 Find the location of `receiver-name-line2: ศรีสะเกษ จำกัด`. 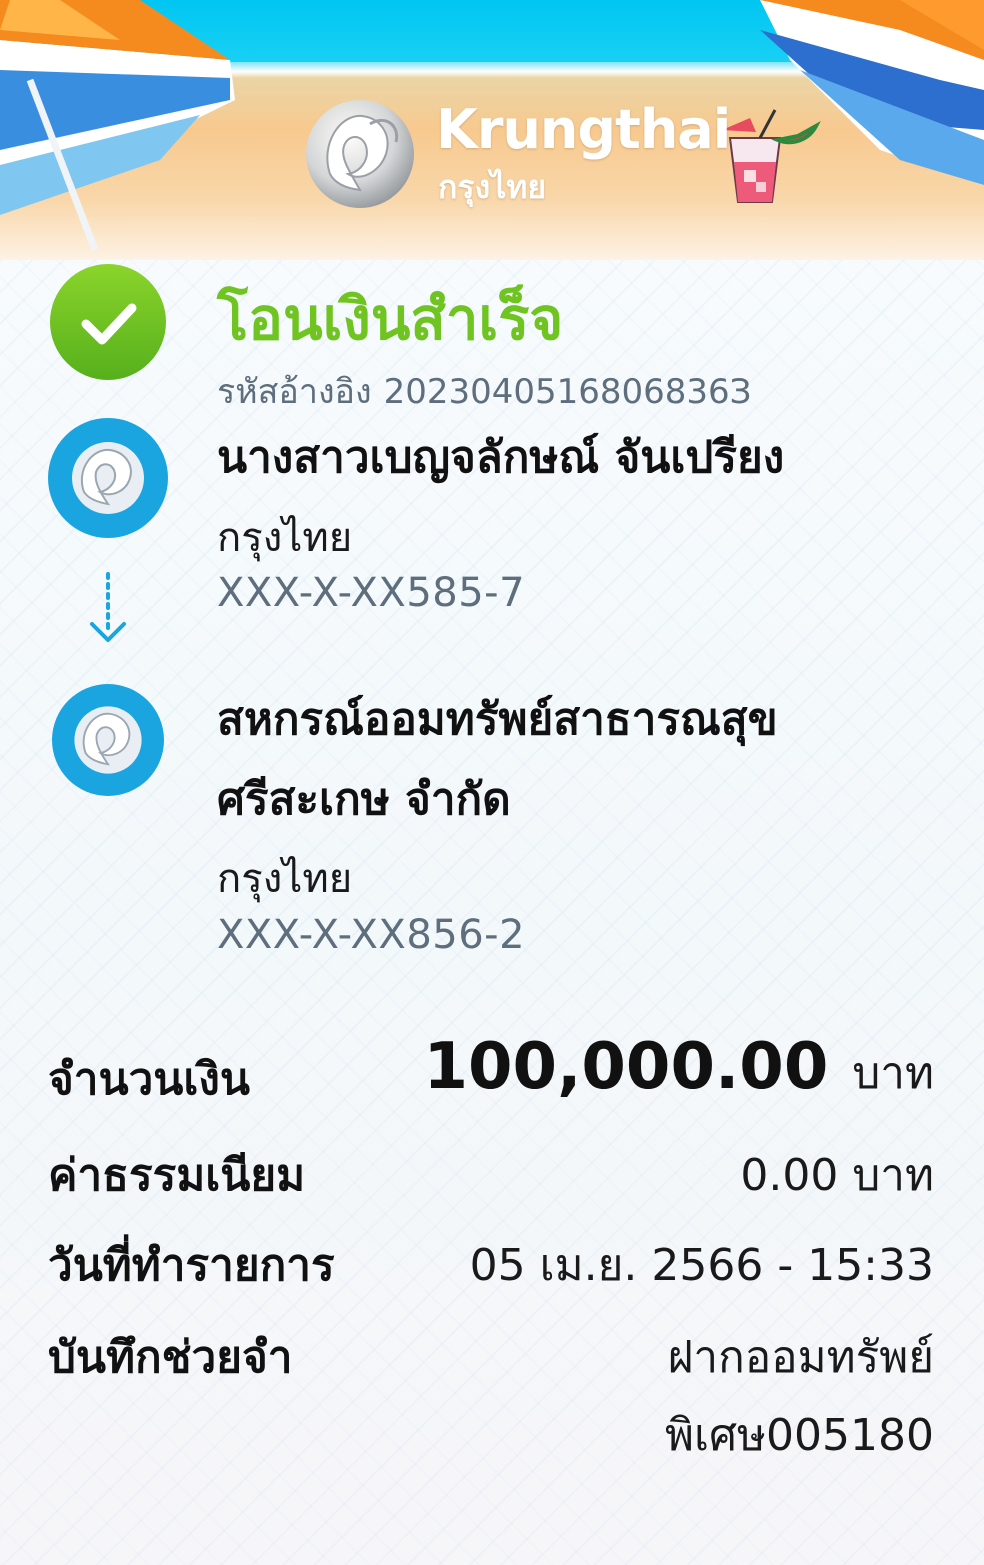

receiver-name-line2: ศรีสะเกษ จำกัด is located at coordinates (364, 799).